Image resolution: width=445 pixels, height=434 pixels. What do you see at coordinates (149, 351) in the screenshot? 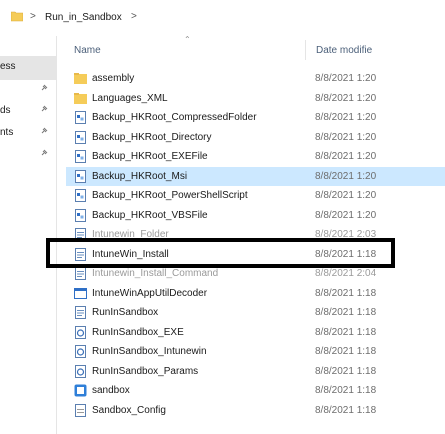
I see `file-name: RunInSandbox_Intunewin` at bounding box center [149, 351].